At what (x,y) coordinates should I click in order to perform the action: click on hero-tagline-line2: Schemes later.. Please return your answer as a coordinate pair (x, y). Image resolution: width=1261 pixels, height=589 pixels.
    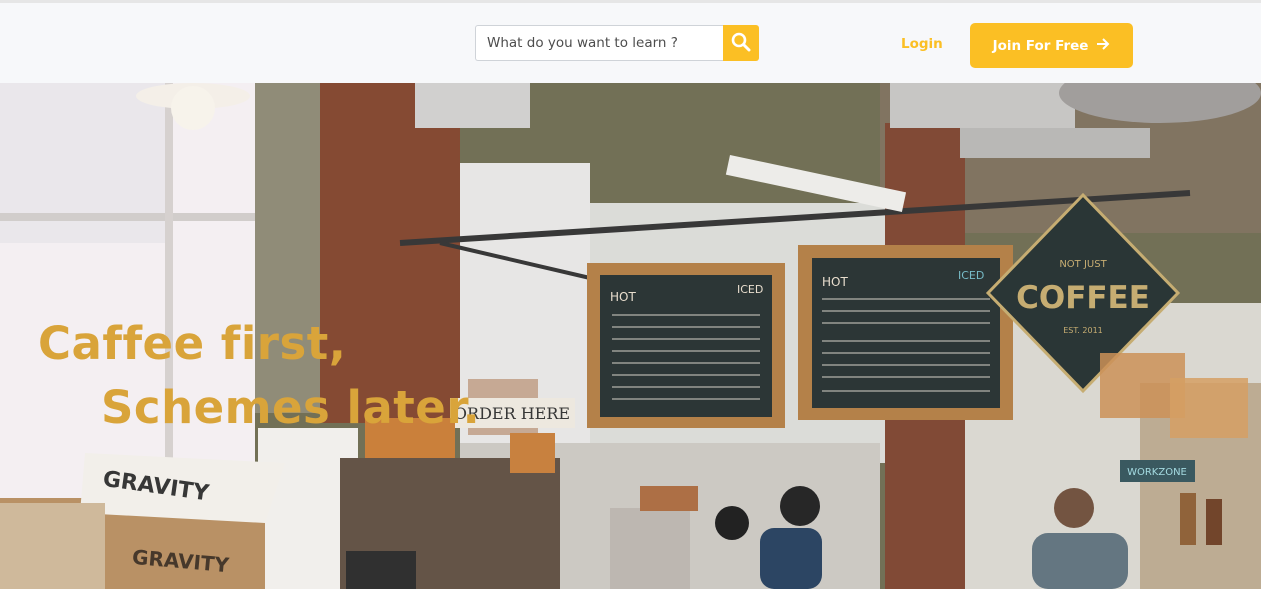
    Looking at the image, I should click on (291, 407).